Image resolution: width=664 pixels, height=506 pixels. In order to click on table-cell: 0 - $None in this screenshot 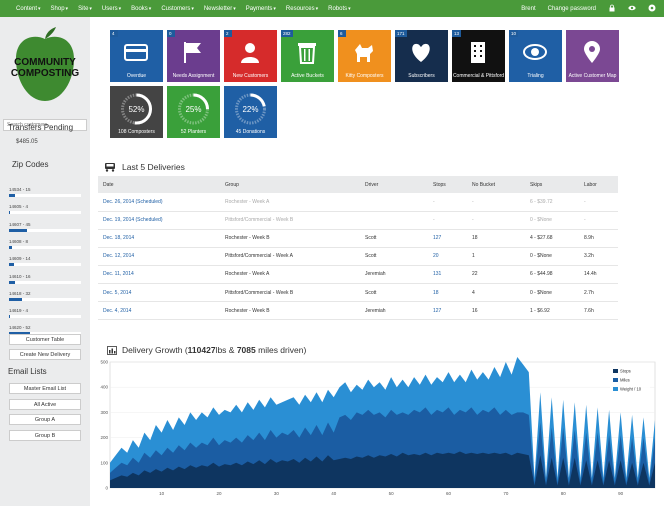, I will do `click(552, 293)`.